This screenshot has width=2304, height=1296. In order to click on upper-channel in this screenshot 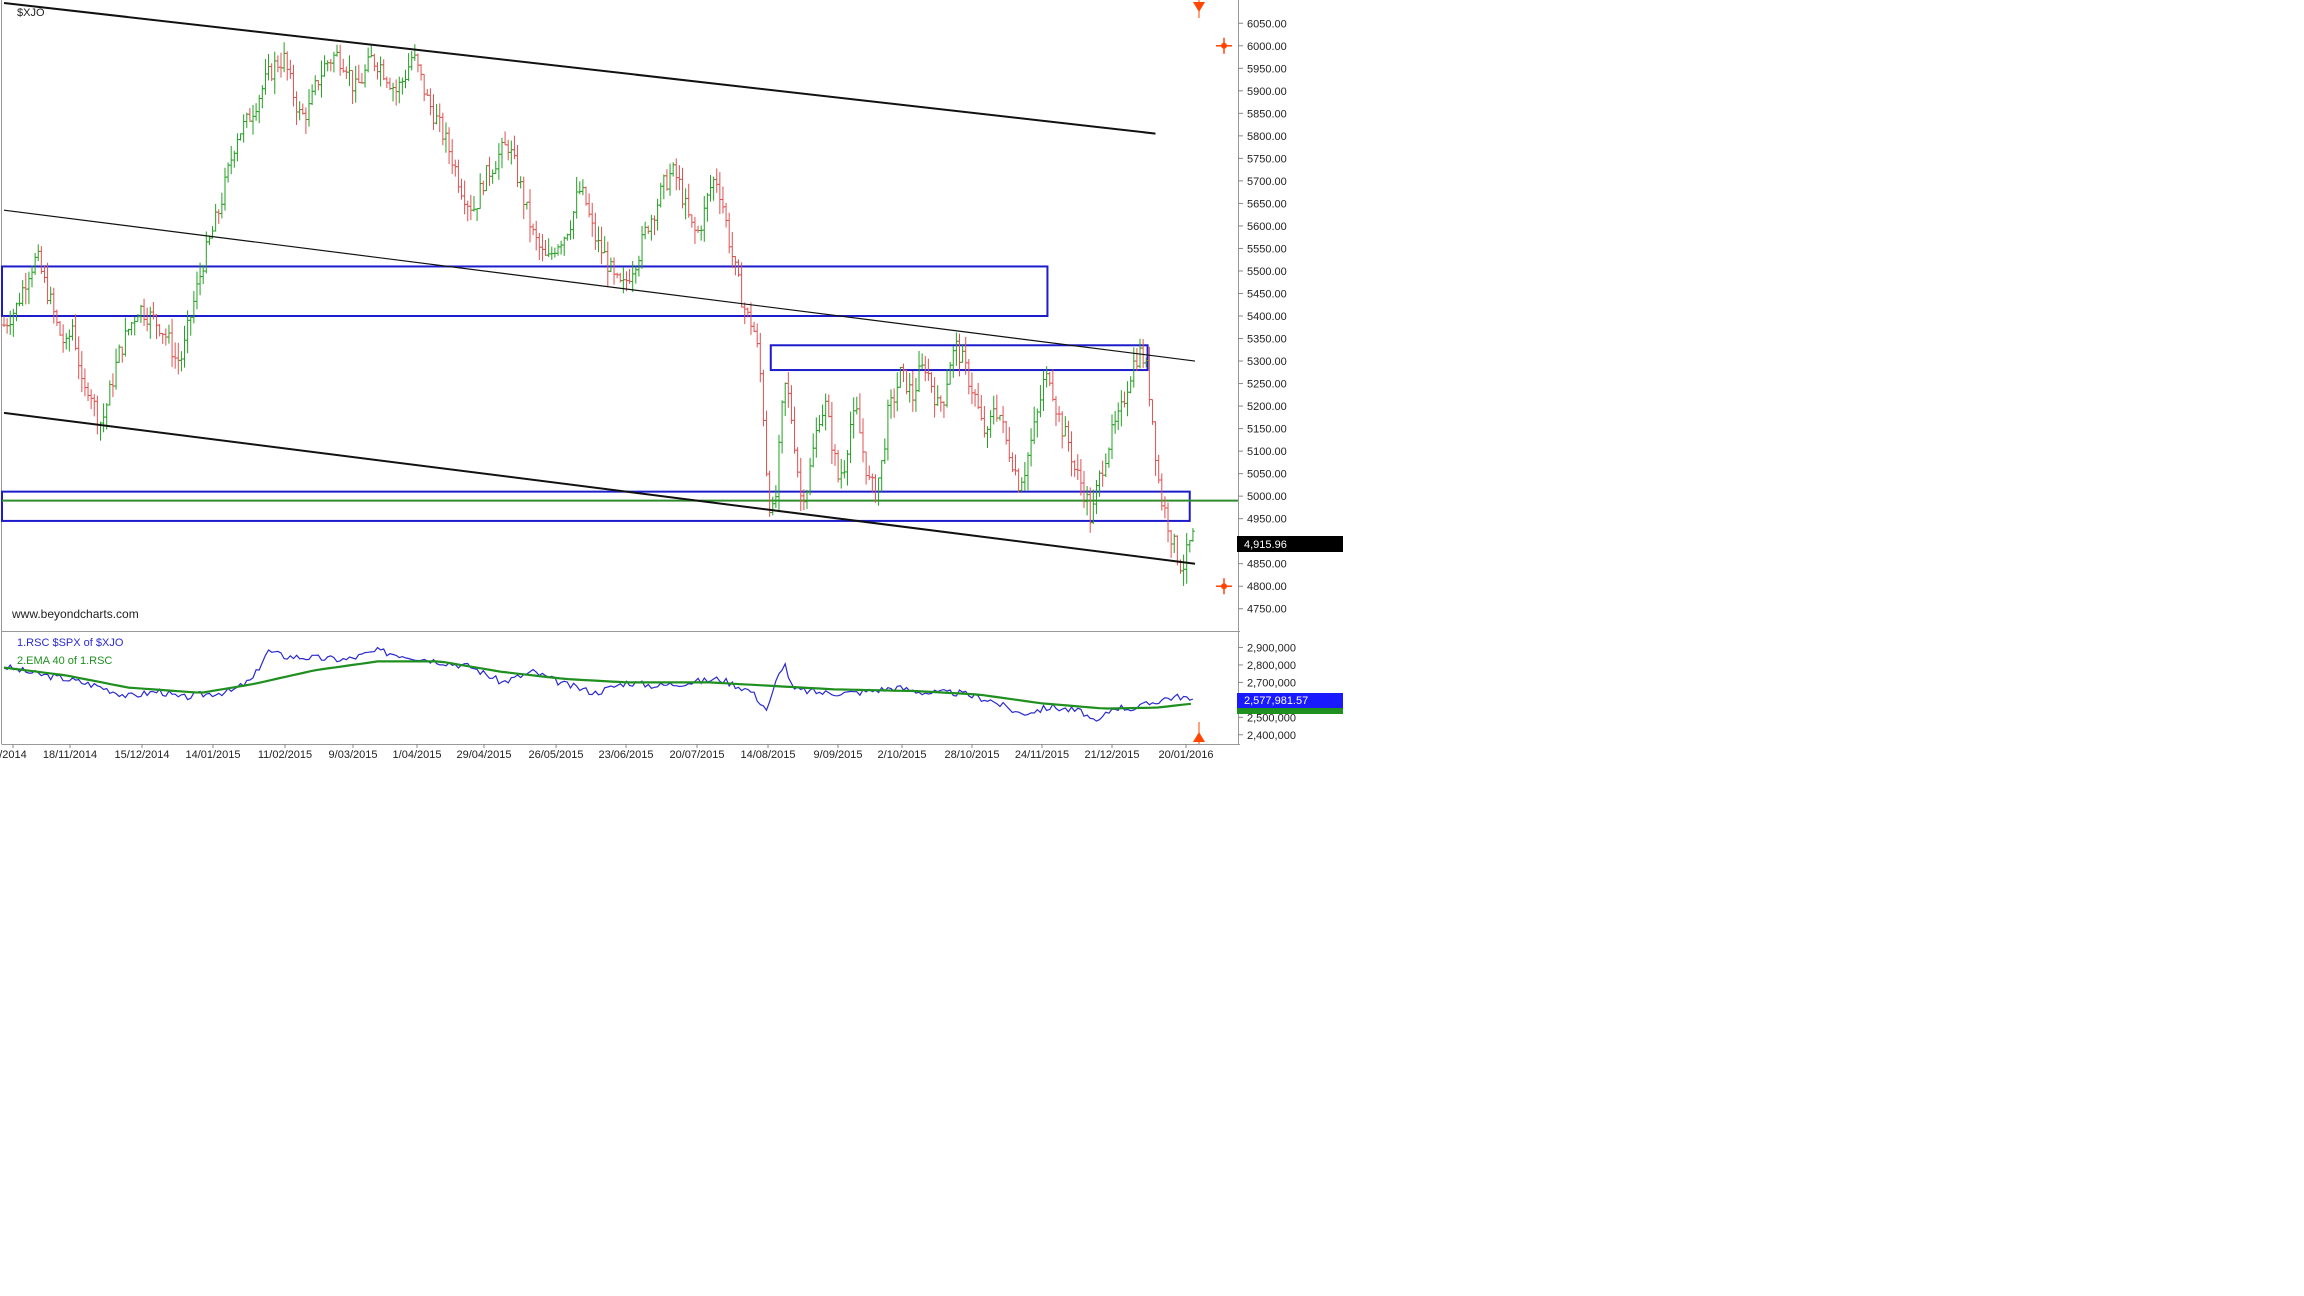, I will do `click(579, 68)`.